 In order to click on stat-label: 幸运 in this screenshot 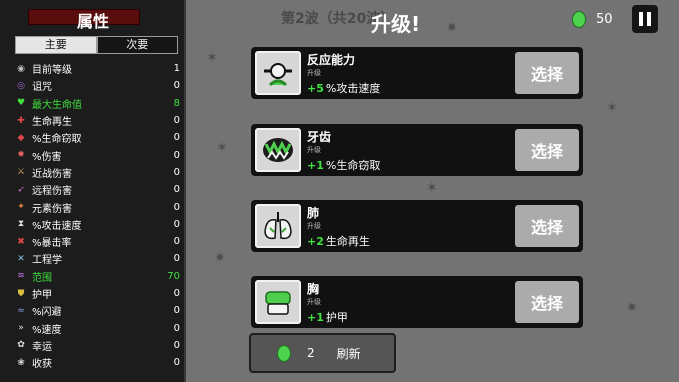, I will do `click(42, 347)`.